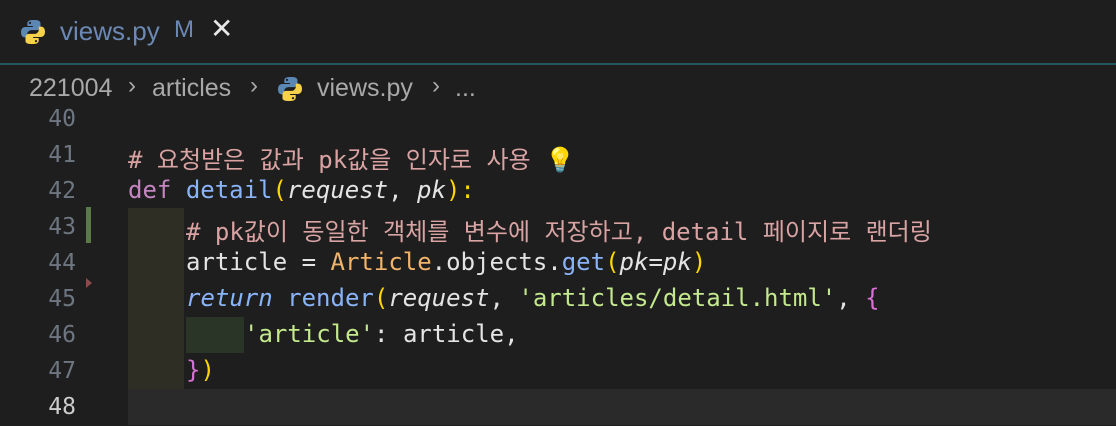 The image size is (1116, 426). What do you see at coordinates (229, 190) in the screenshot?
I see `function-name: detail` at bounding box center [229, 190].